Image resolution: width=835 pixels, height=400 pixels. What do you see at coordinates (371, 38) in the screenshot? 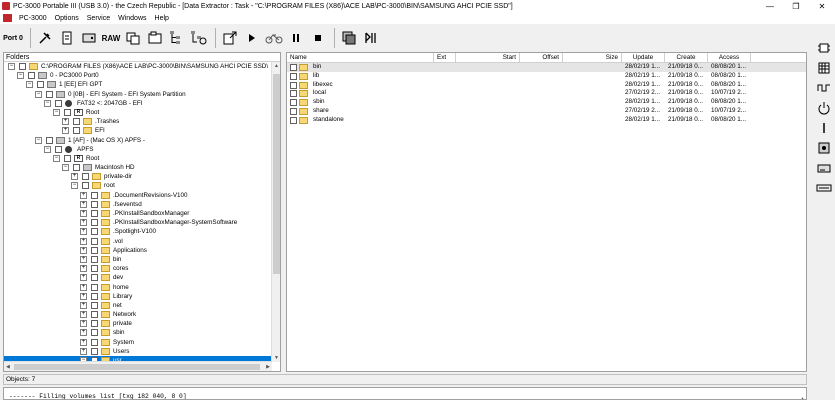
I see `signal-button` at bounding box center [371, 38].